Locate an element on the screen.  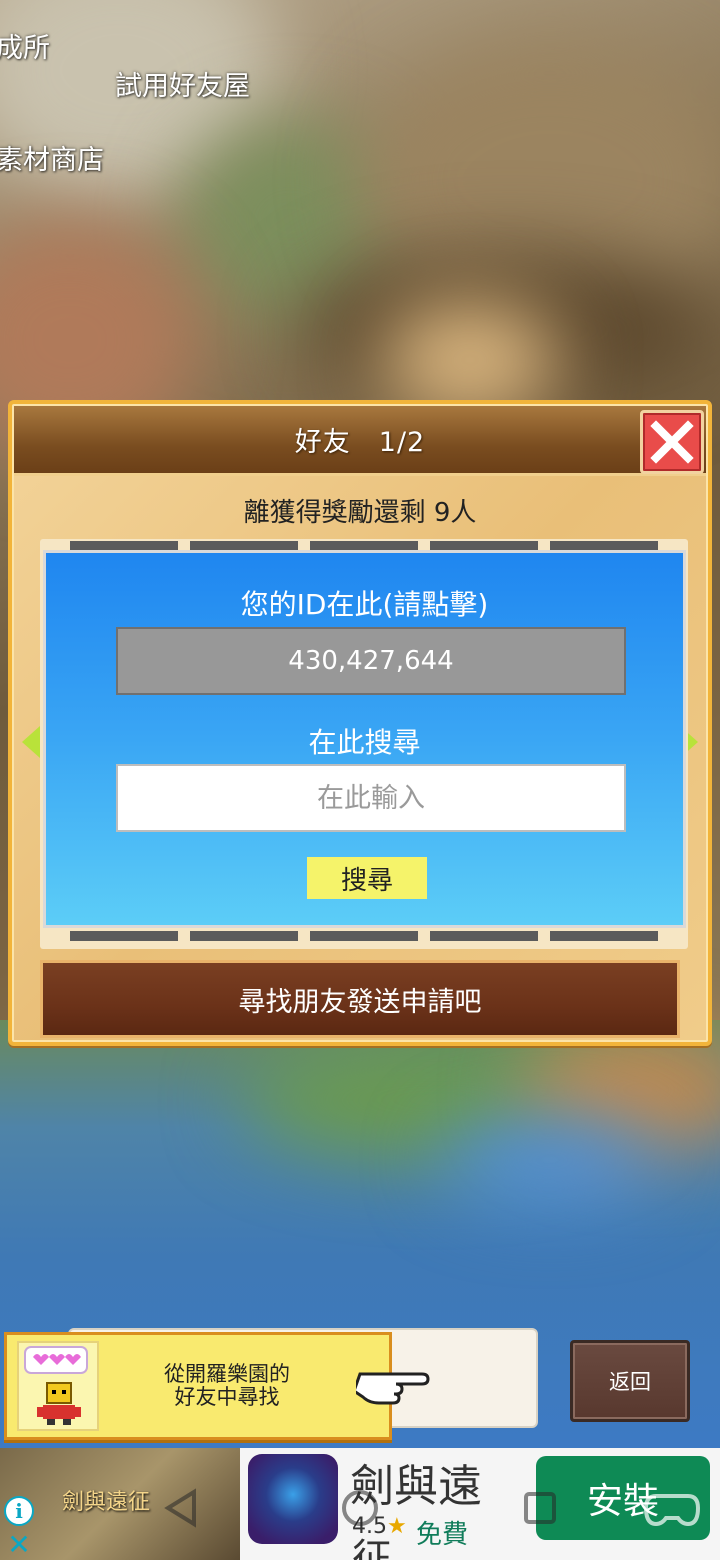
mascot-icon is located at coordinates (56, 1385).